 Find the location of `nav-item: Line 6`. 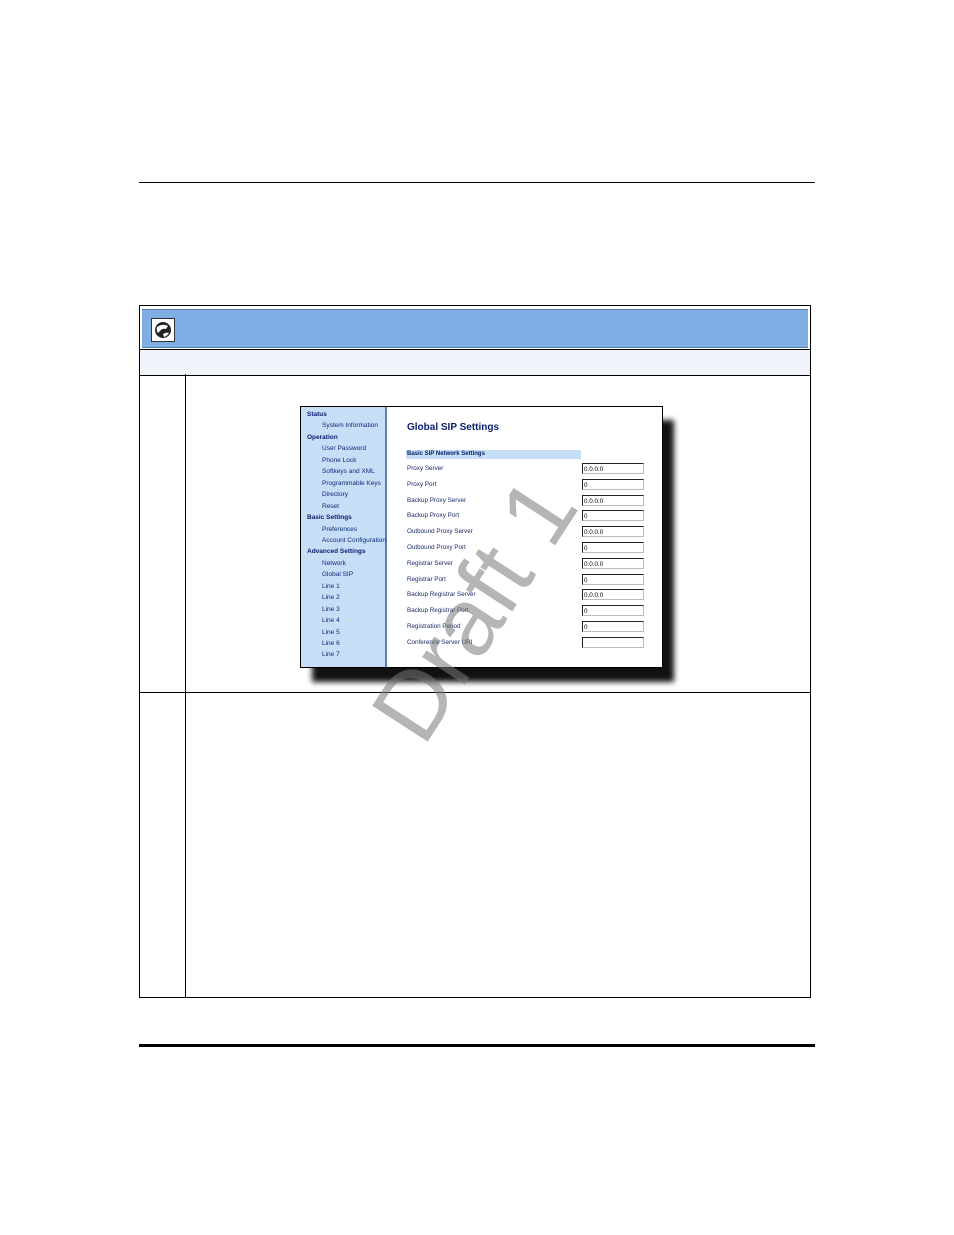

nav-item: Line 6 is located at coordinates (331, 643).